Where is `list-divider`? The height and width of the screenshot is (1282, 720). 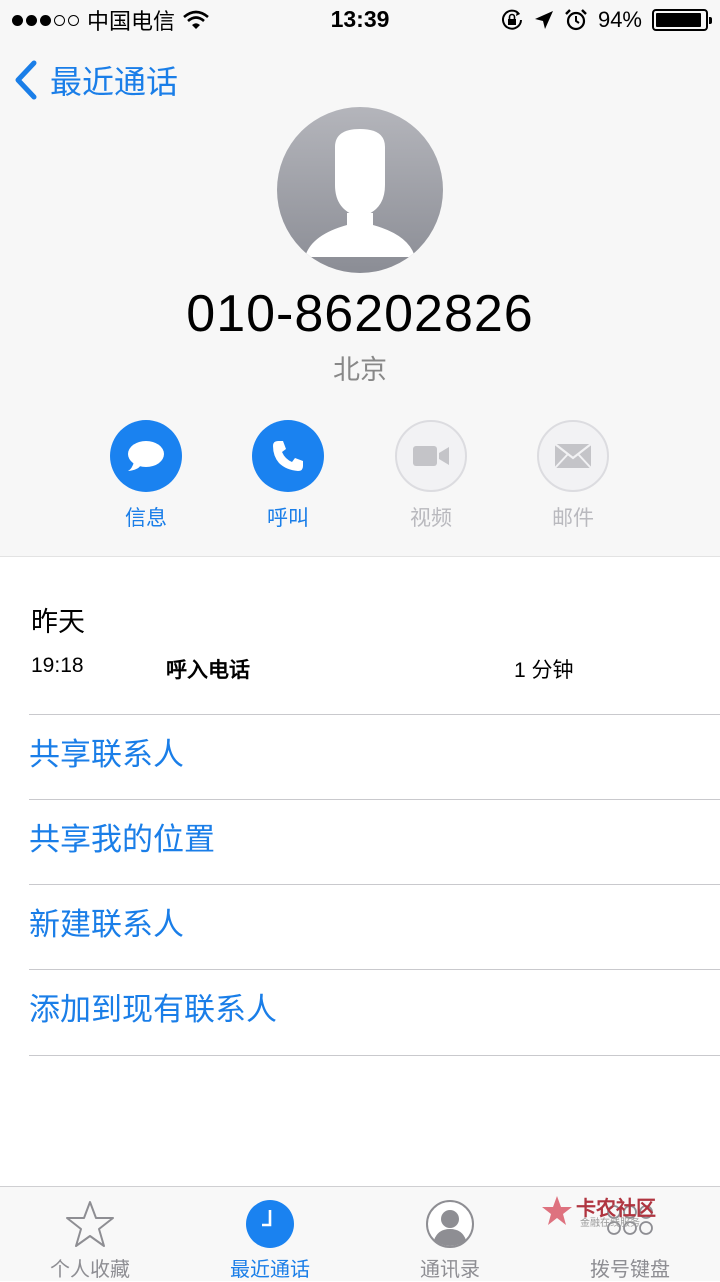
list-divider is located at coordinates (374, 1055).